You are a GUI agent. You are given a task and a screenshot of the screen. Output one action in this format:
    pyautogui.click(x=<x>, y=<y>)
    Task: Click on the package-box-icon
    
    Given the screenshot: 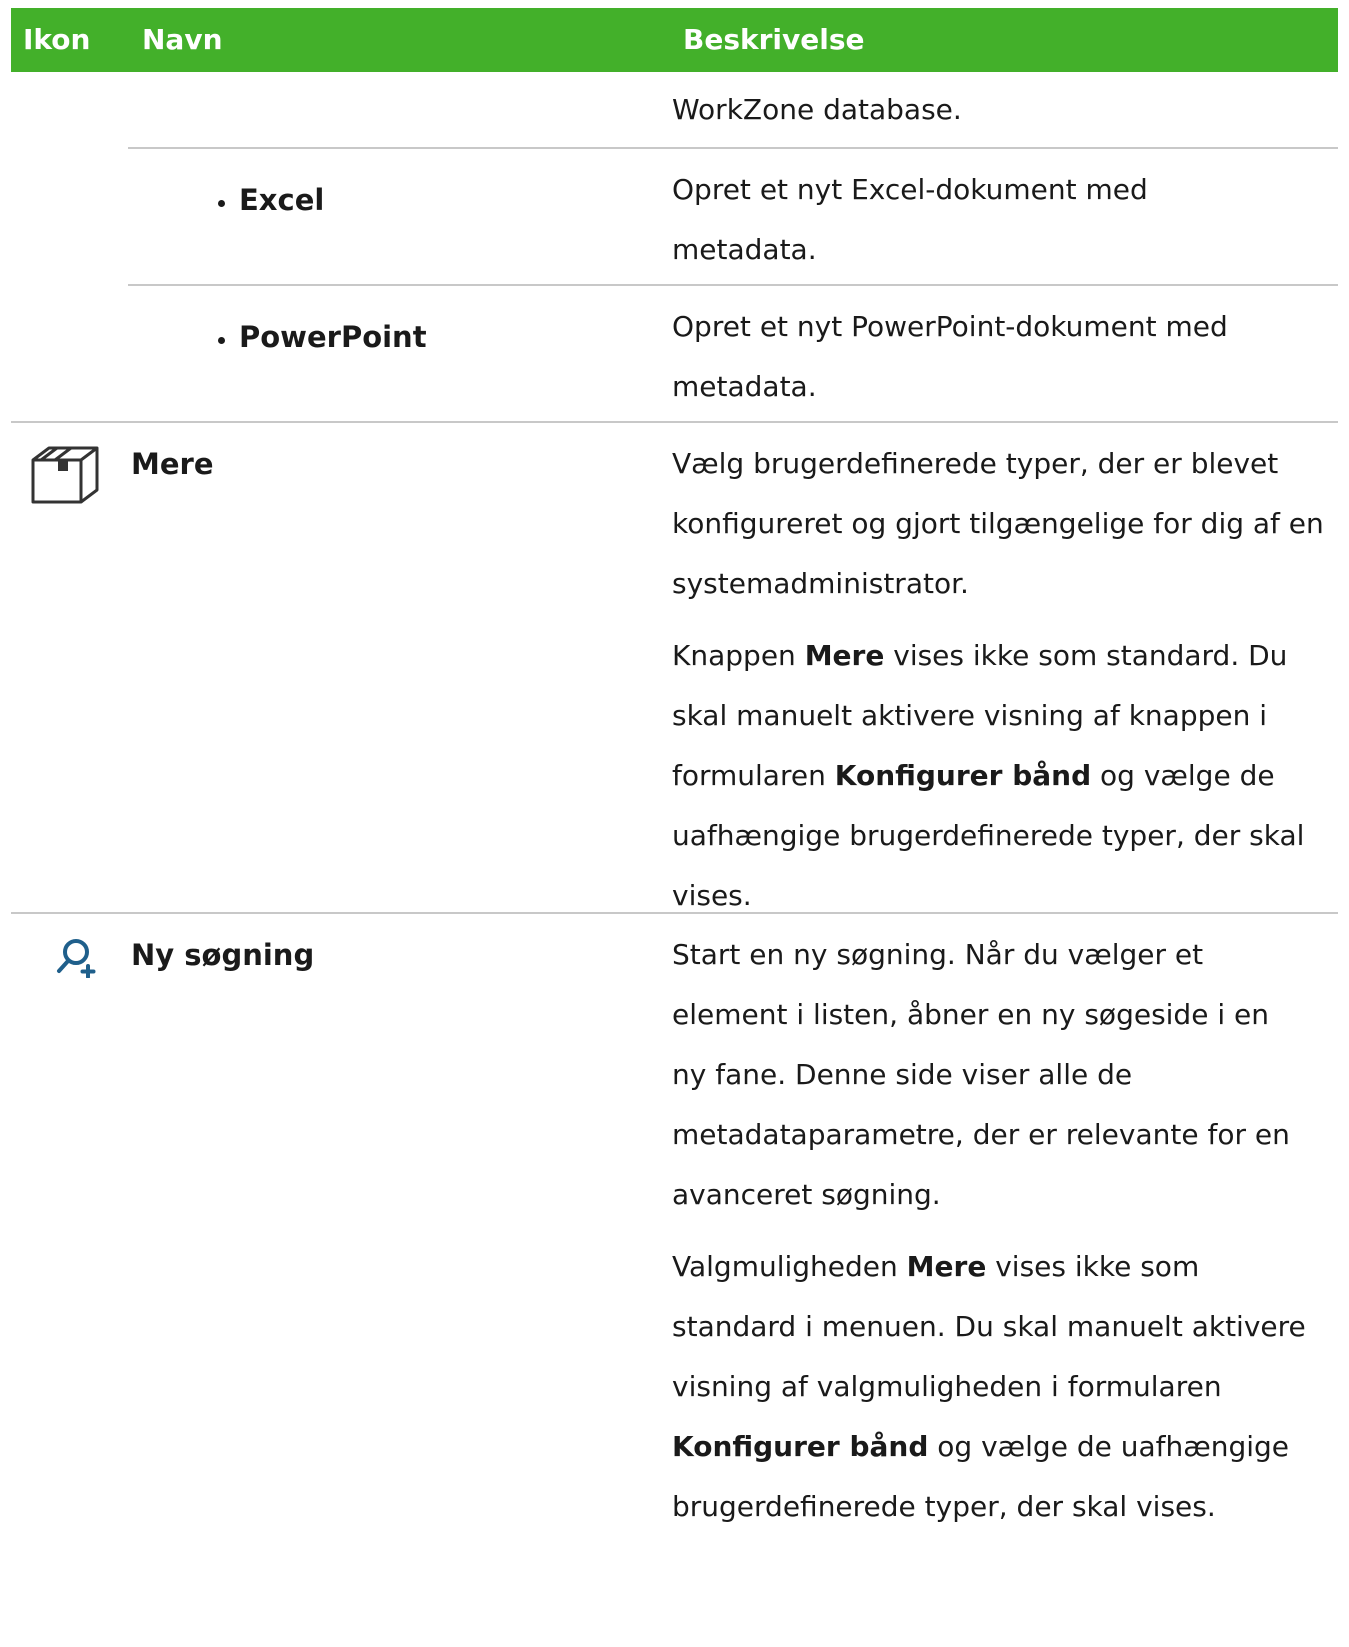 What is the action you would take?
    pyautogui.click(x=65, y=477)
    